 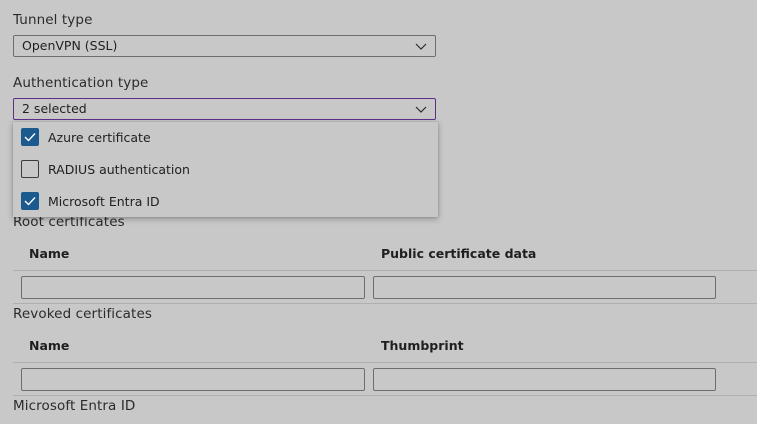 What do you see at coordinates (49, 253) in the screenshot?
I see `root-cert-col-name: Name` at bounding box center [49, 253].